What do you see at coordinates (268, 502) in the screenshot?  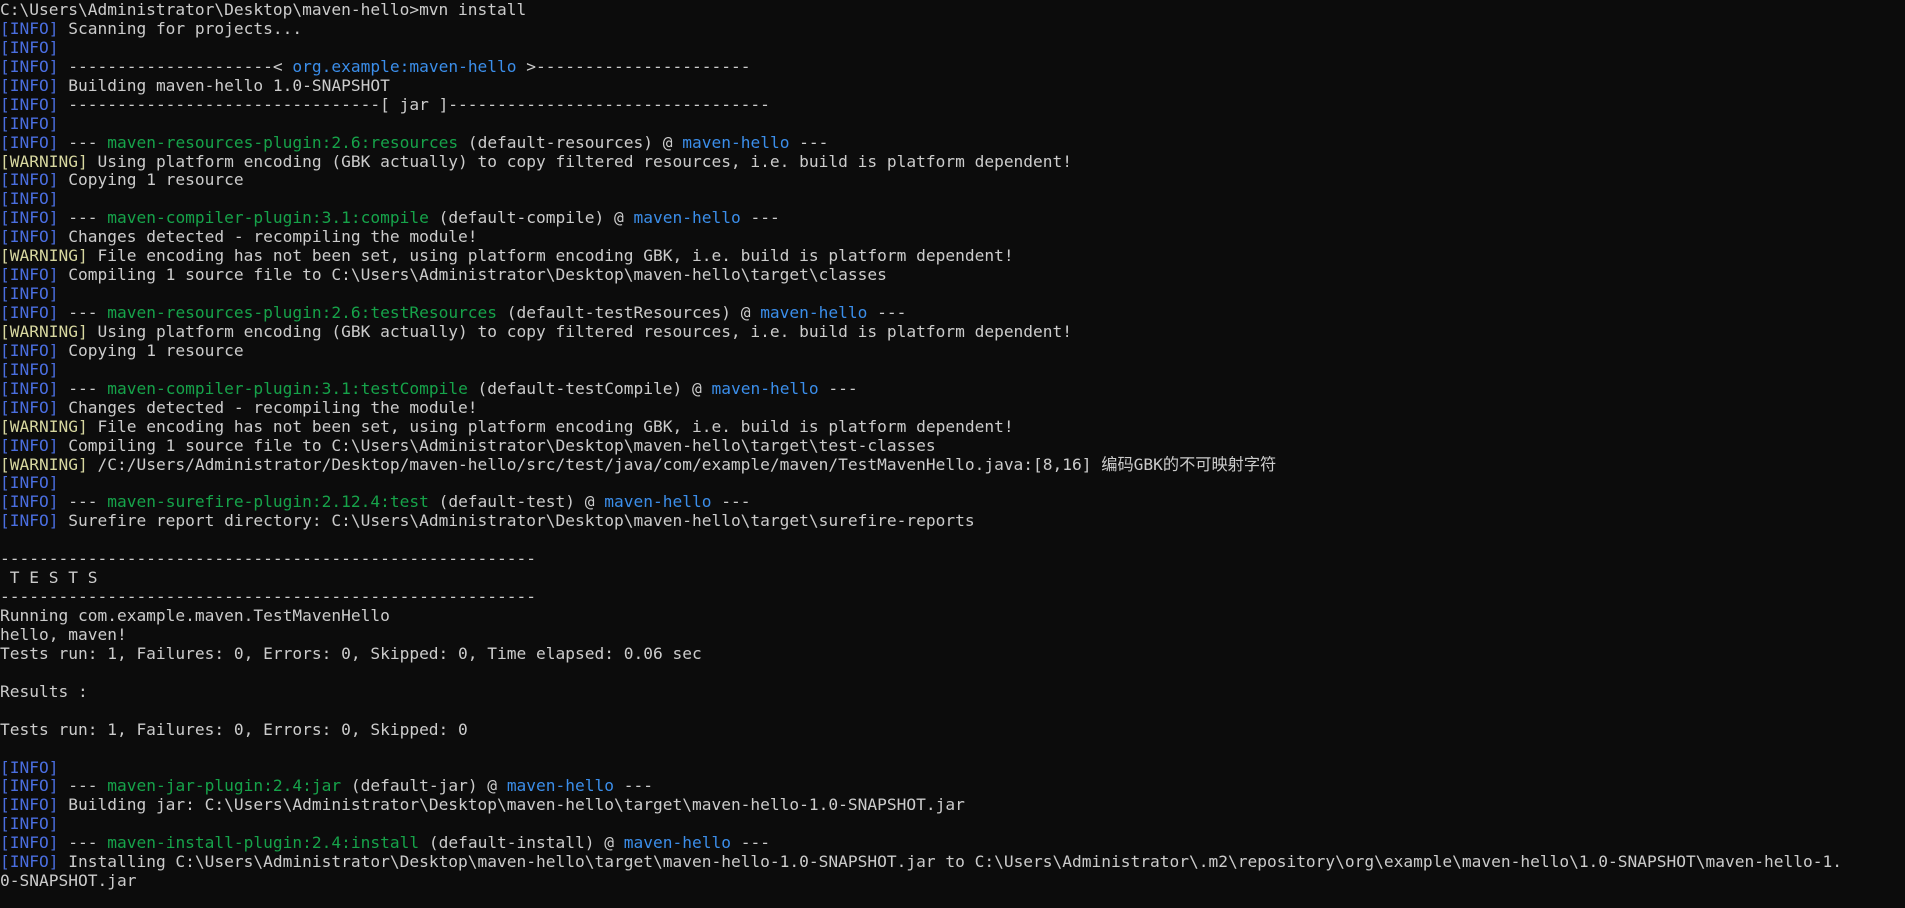 I see `plugin-goal: maven-surefire-plugin:2.12.4:test` at bounding box center [268, 502].